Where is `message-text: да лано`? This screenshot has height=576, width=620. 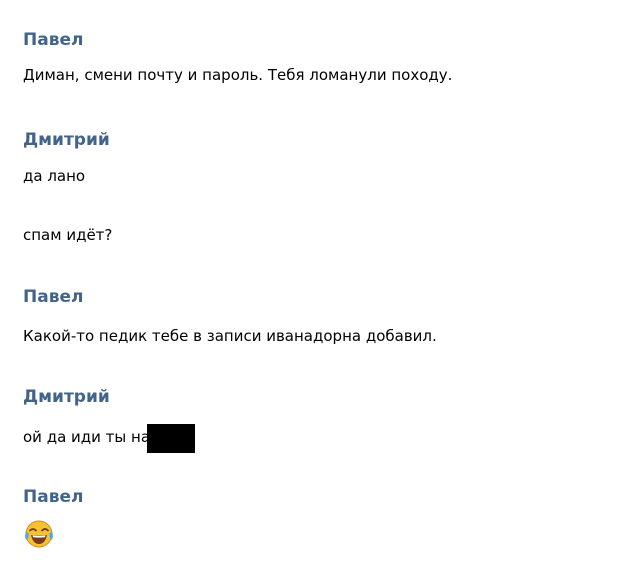
message-text: да лано is located at coordinates (54, 176).